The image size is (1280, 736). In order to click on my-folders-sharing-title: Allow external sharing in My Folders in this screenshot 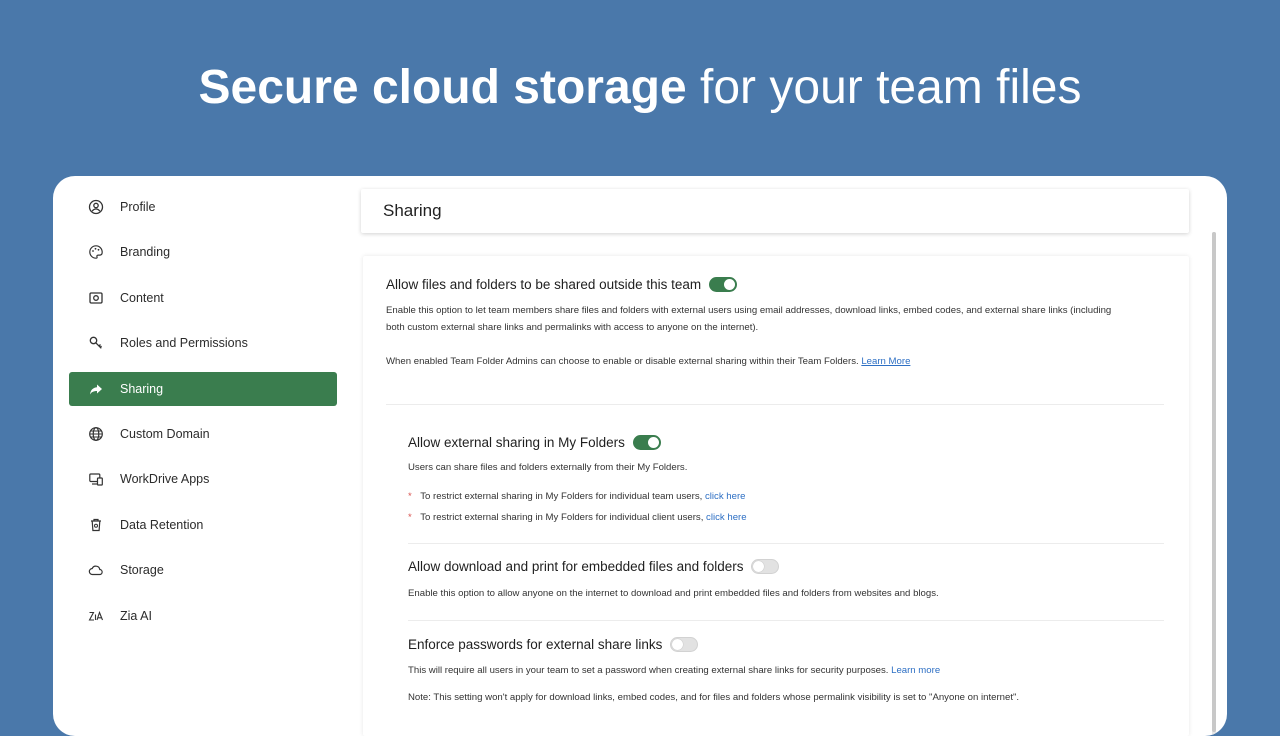, I will do `click(516, 442)`.